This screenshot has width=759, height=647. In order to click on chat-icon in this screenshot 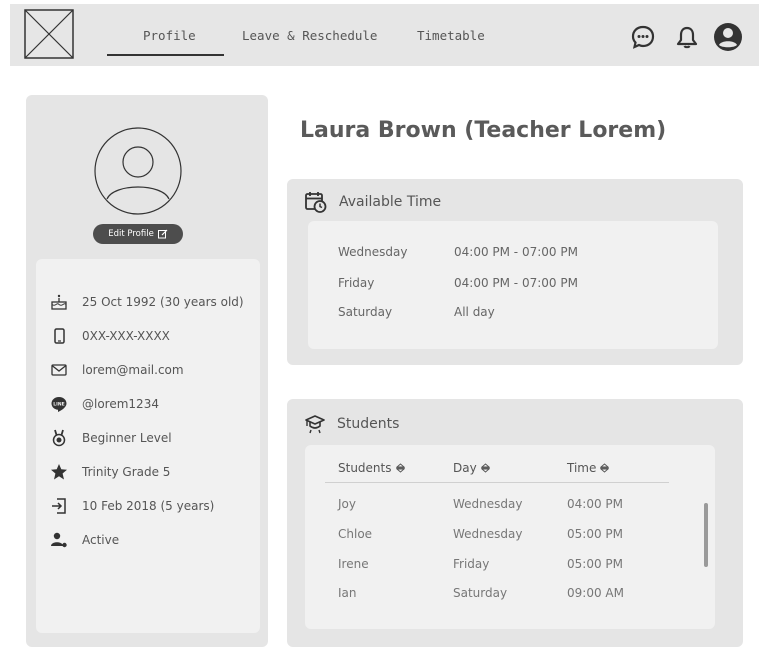, I will do `click(643, 37)`.